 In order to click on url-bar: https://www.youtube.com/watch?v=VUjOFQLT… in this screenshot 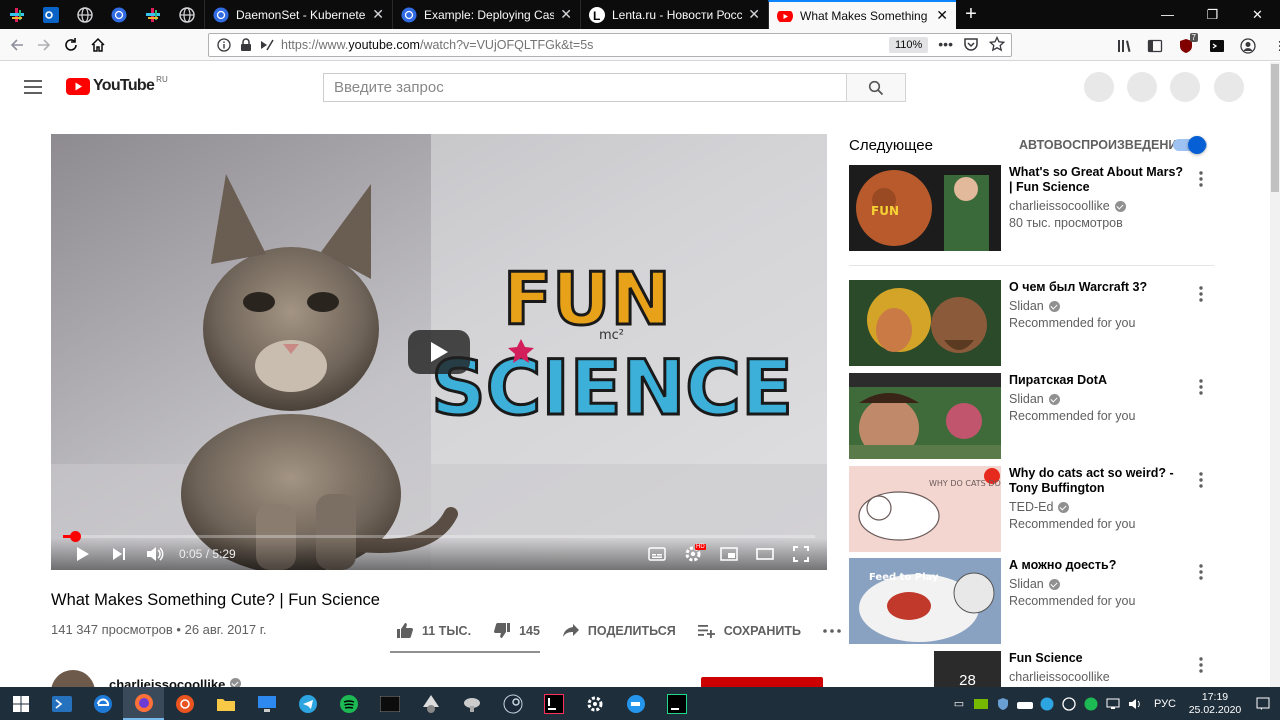, I will do `click(610, 45)`.